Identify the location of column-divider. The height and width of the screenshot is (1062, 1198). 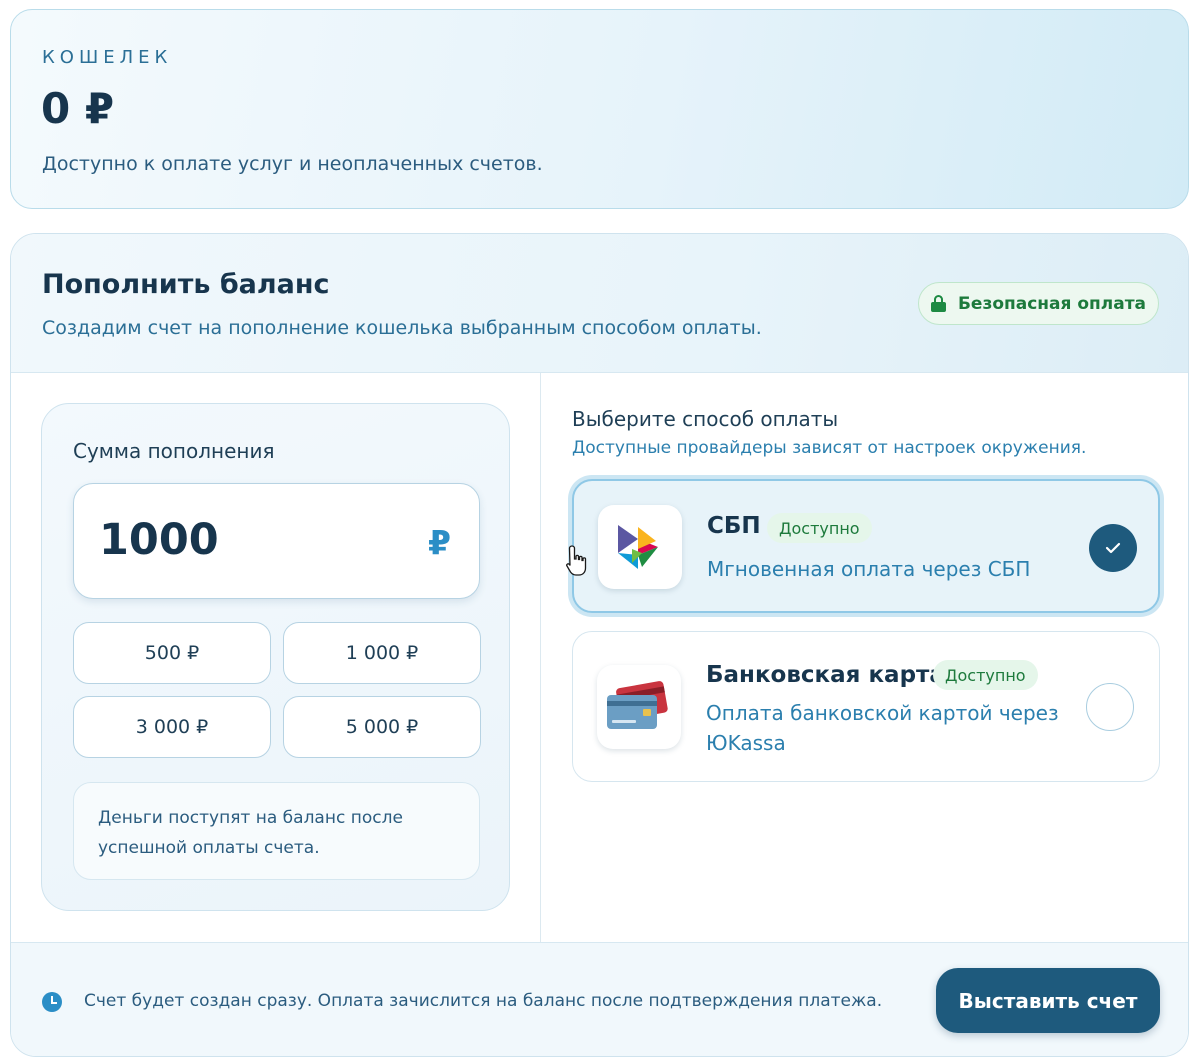
(540, 657).